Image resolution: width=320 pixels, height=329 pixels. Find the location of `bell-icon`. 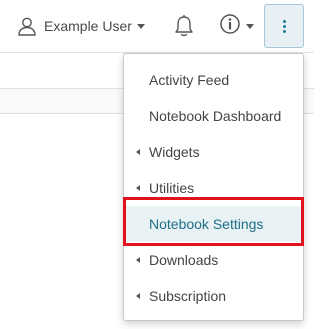

bell-icon is located at coordinates (184, 28).